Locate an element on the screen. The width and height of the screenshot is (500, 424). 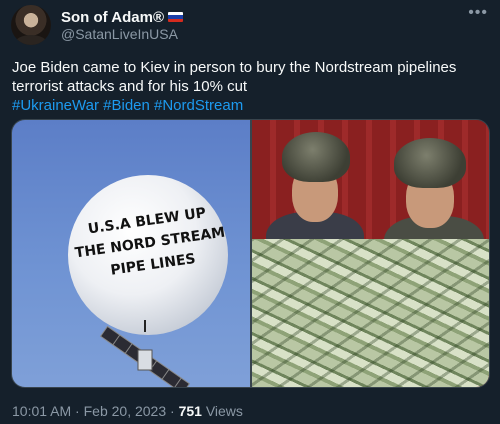
left-person-helmet is located at coordinates (316, 157).